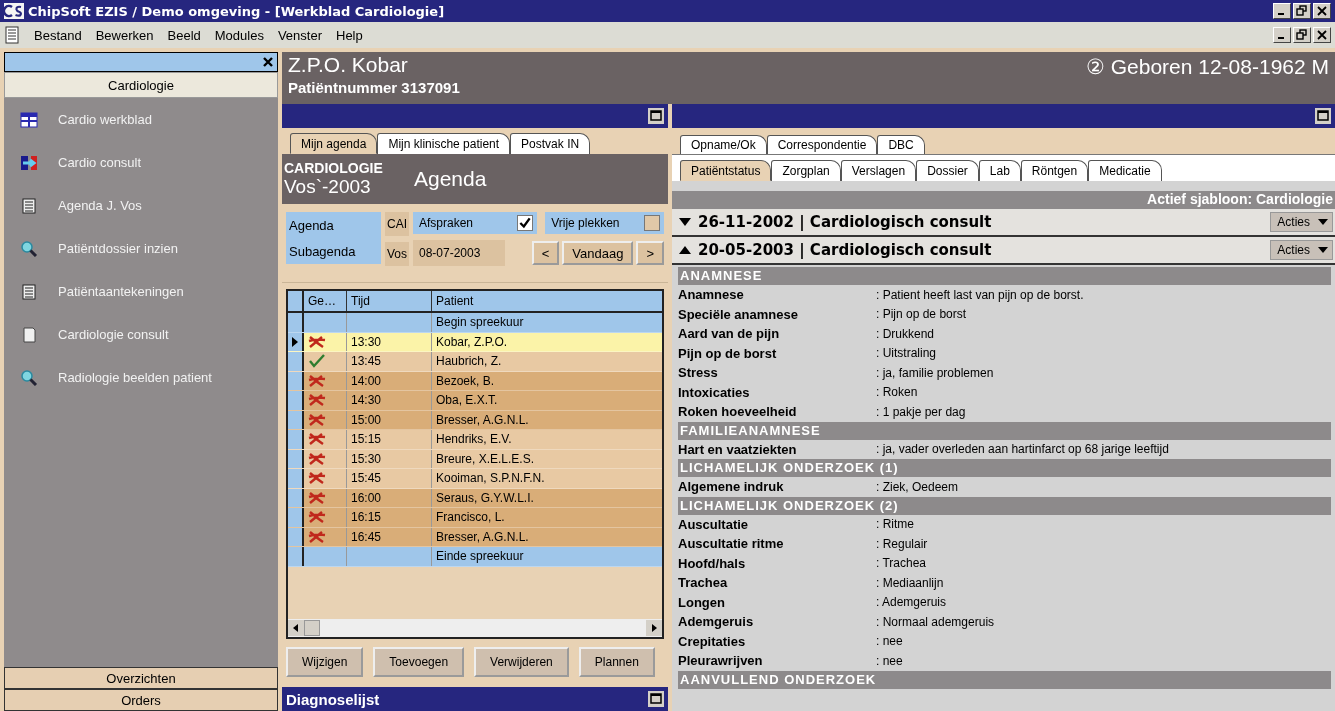 The width and height of the screenshot is (1335, 711). I want to click on tab: Röntgen, so click(1054, 170).